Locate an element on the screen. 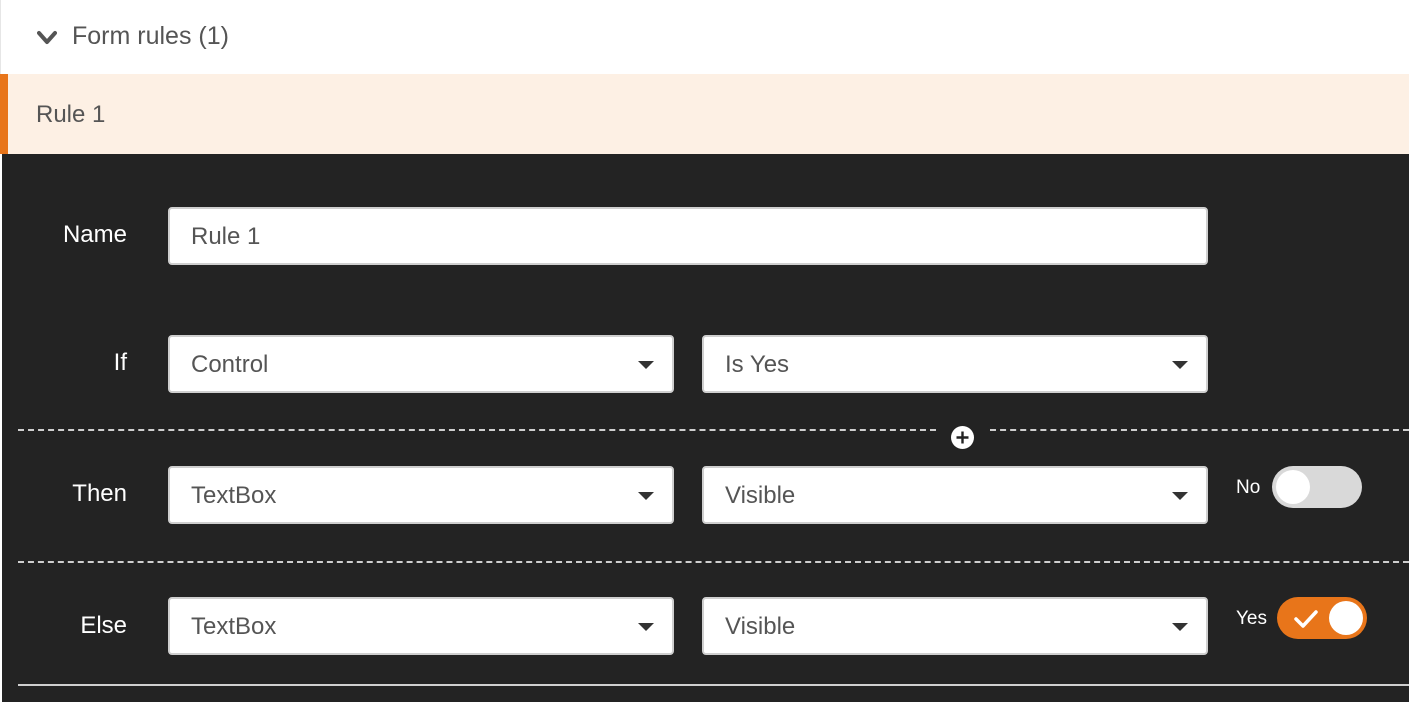  then-action-select: Visible is located at coordinates (955, 495).